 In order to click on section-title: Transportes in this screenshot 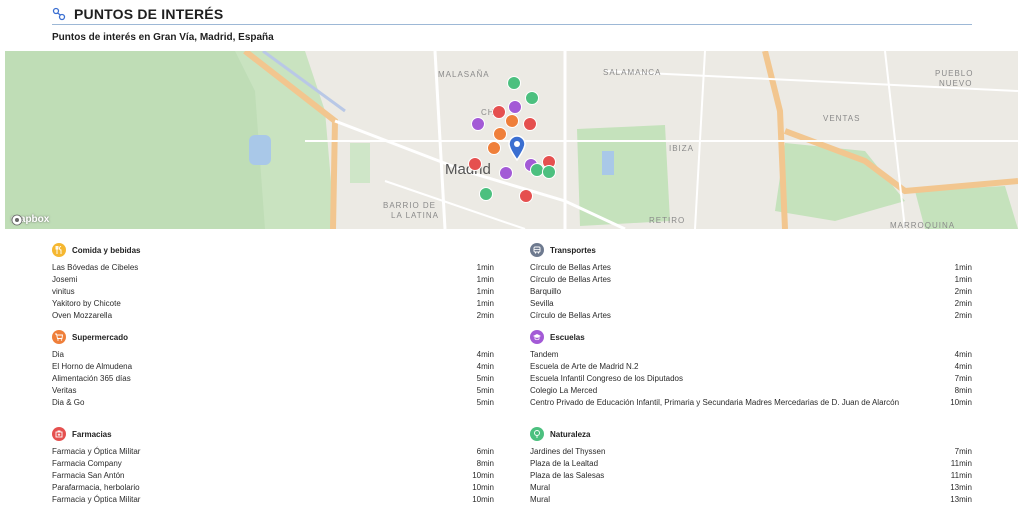, I will do `click(573, 250)`.